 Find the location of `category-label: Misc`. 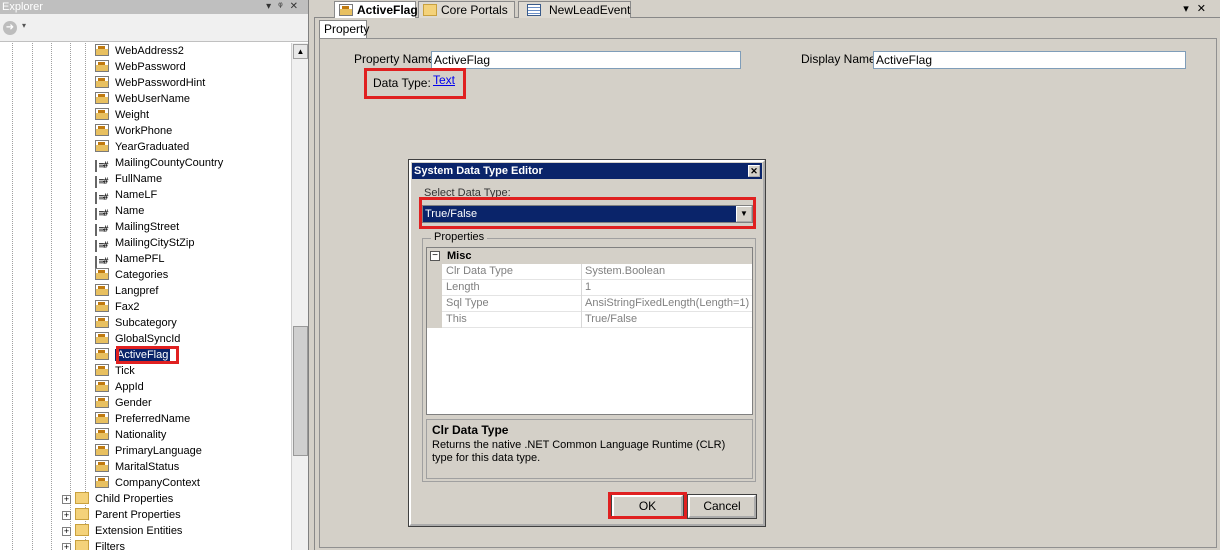

category-label: Misc is located at coordinates (459, 256).